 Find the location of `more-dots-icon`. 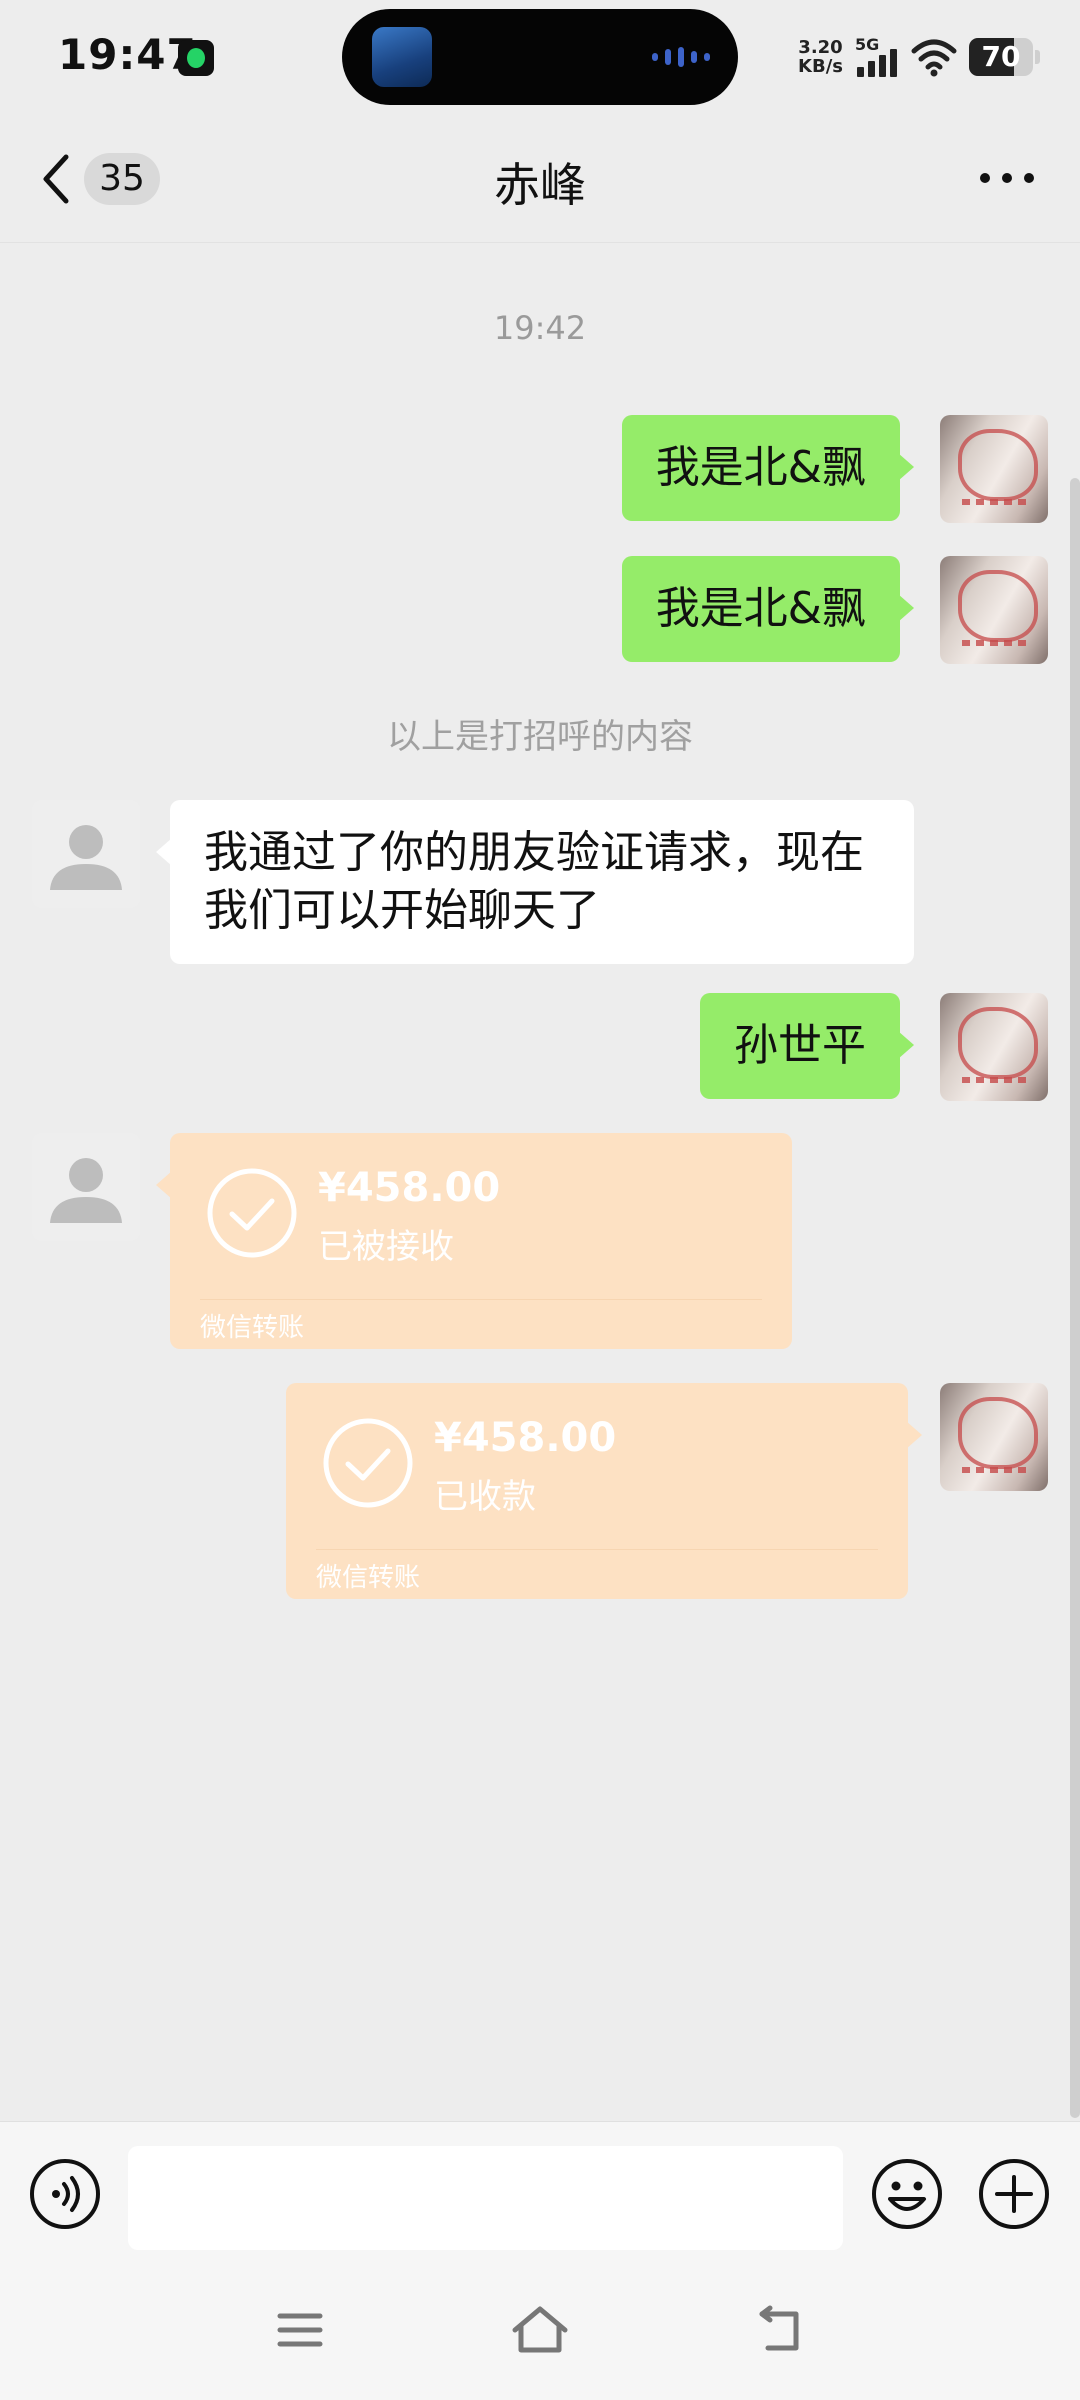

more-dots-icon is located at coordinates (1007, 178).